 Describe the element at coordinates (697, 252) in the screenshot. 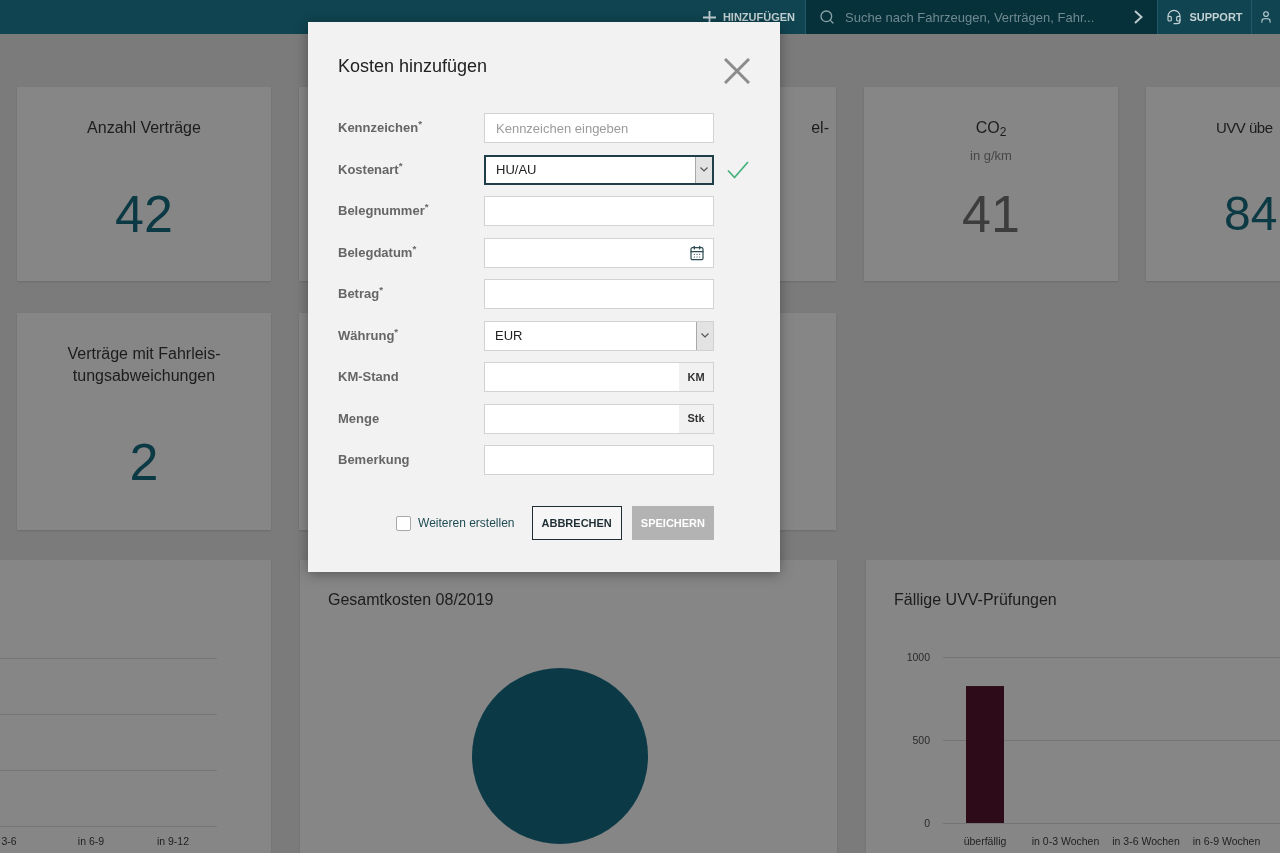

I see `calendar-icon` at that location.